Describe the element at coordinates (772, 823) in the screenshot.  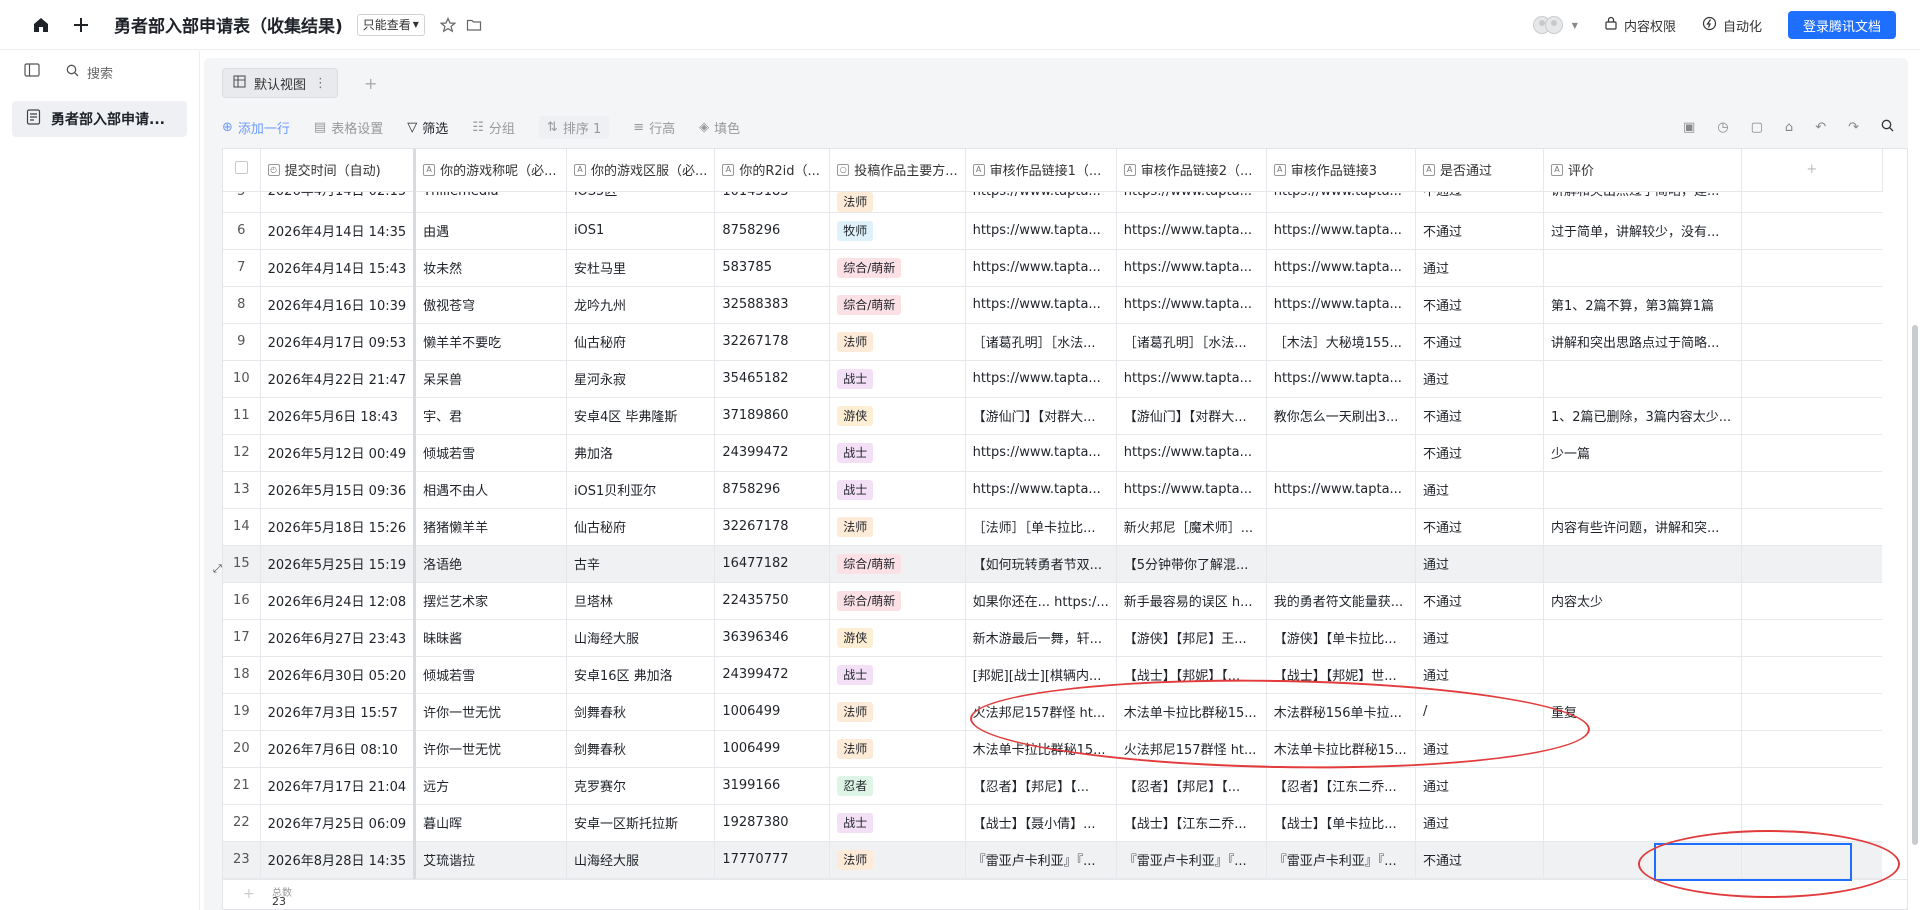
I see `rid-cell: 19287380` at that location.